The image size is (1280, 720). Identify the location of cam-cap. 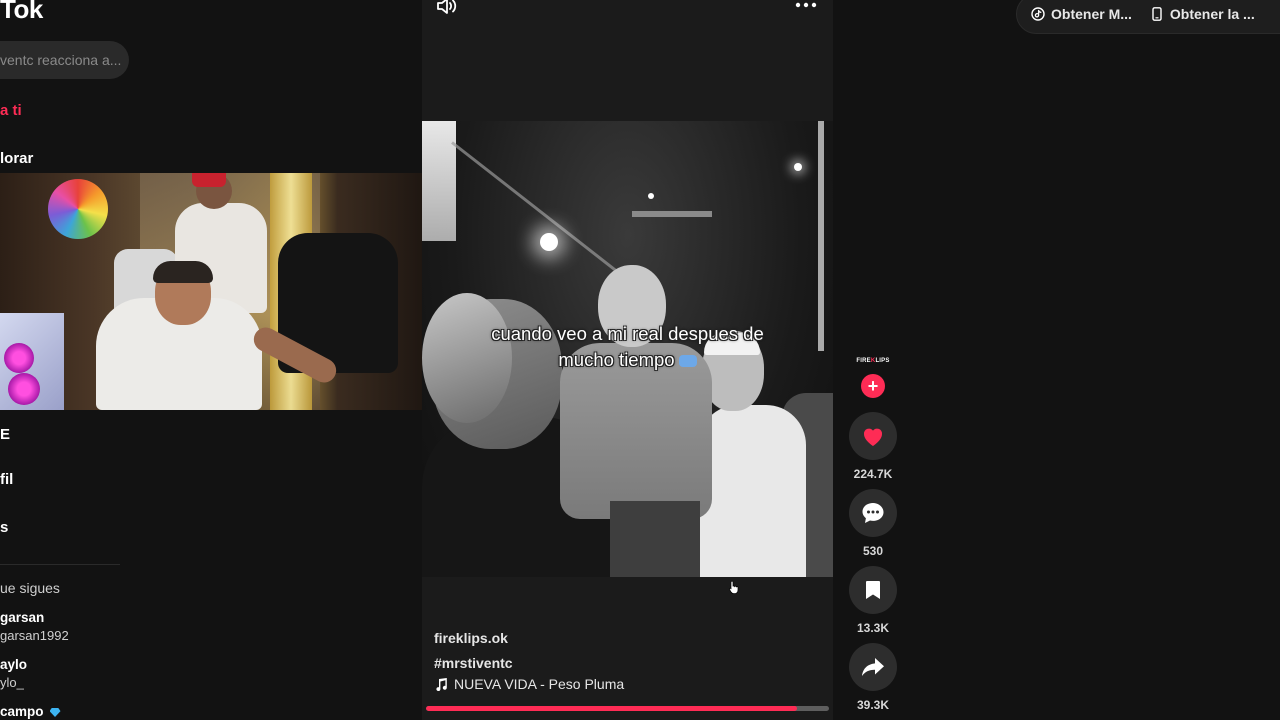
(209, 180).